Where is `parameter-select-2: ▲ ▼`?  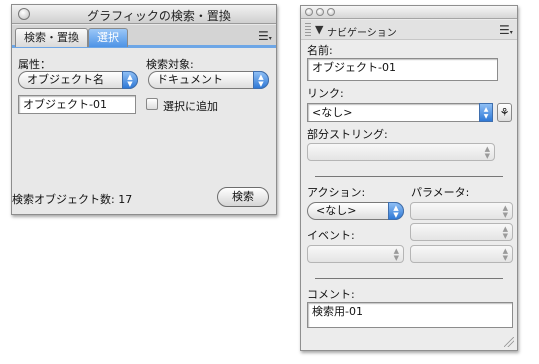 parameter-select-2: ▲ ▼ is located at coordinates (461, 232).